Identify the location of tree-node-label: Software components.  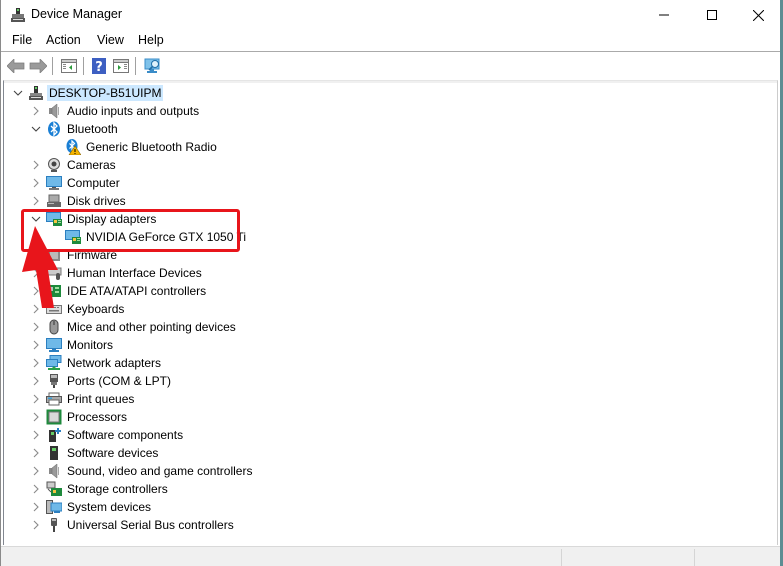
(125, 435).